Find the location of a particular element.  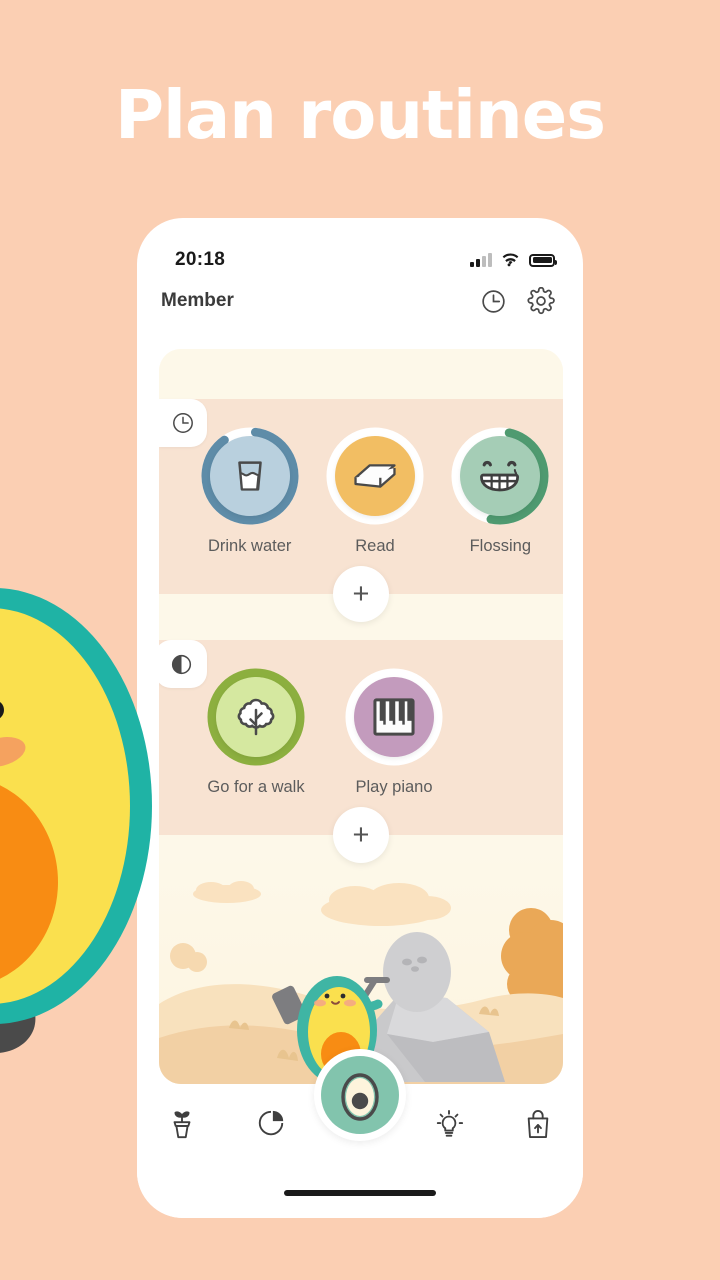

status-icons is located at coordinates (513, 260).